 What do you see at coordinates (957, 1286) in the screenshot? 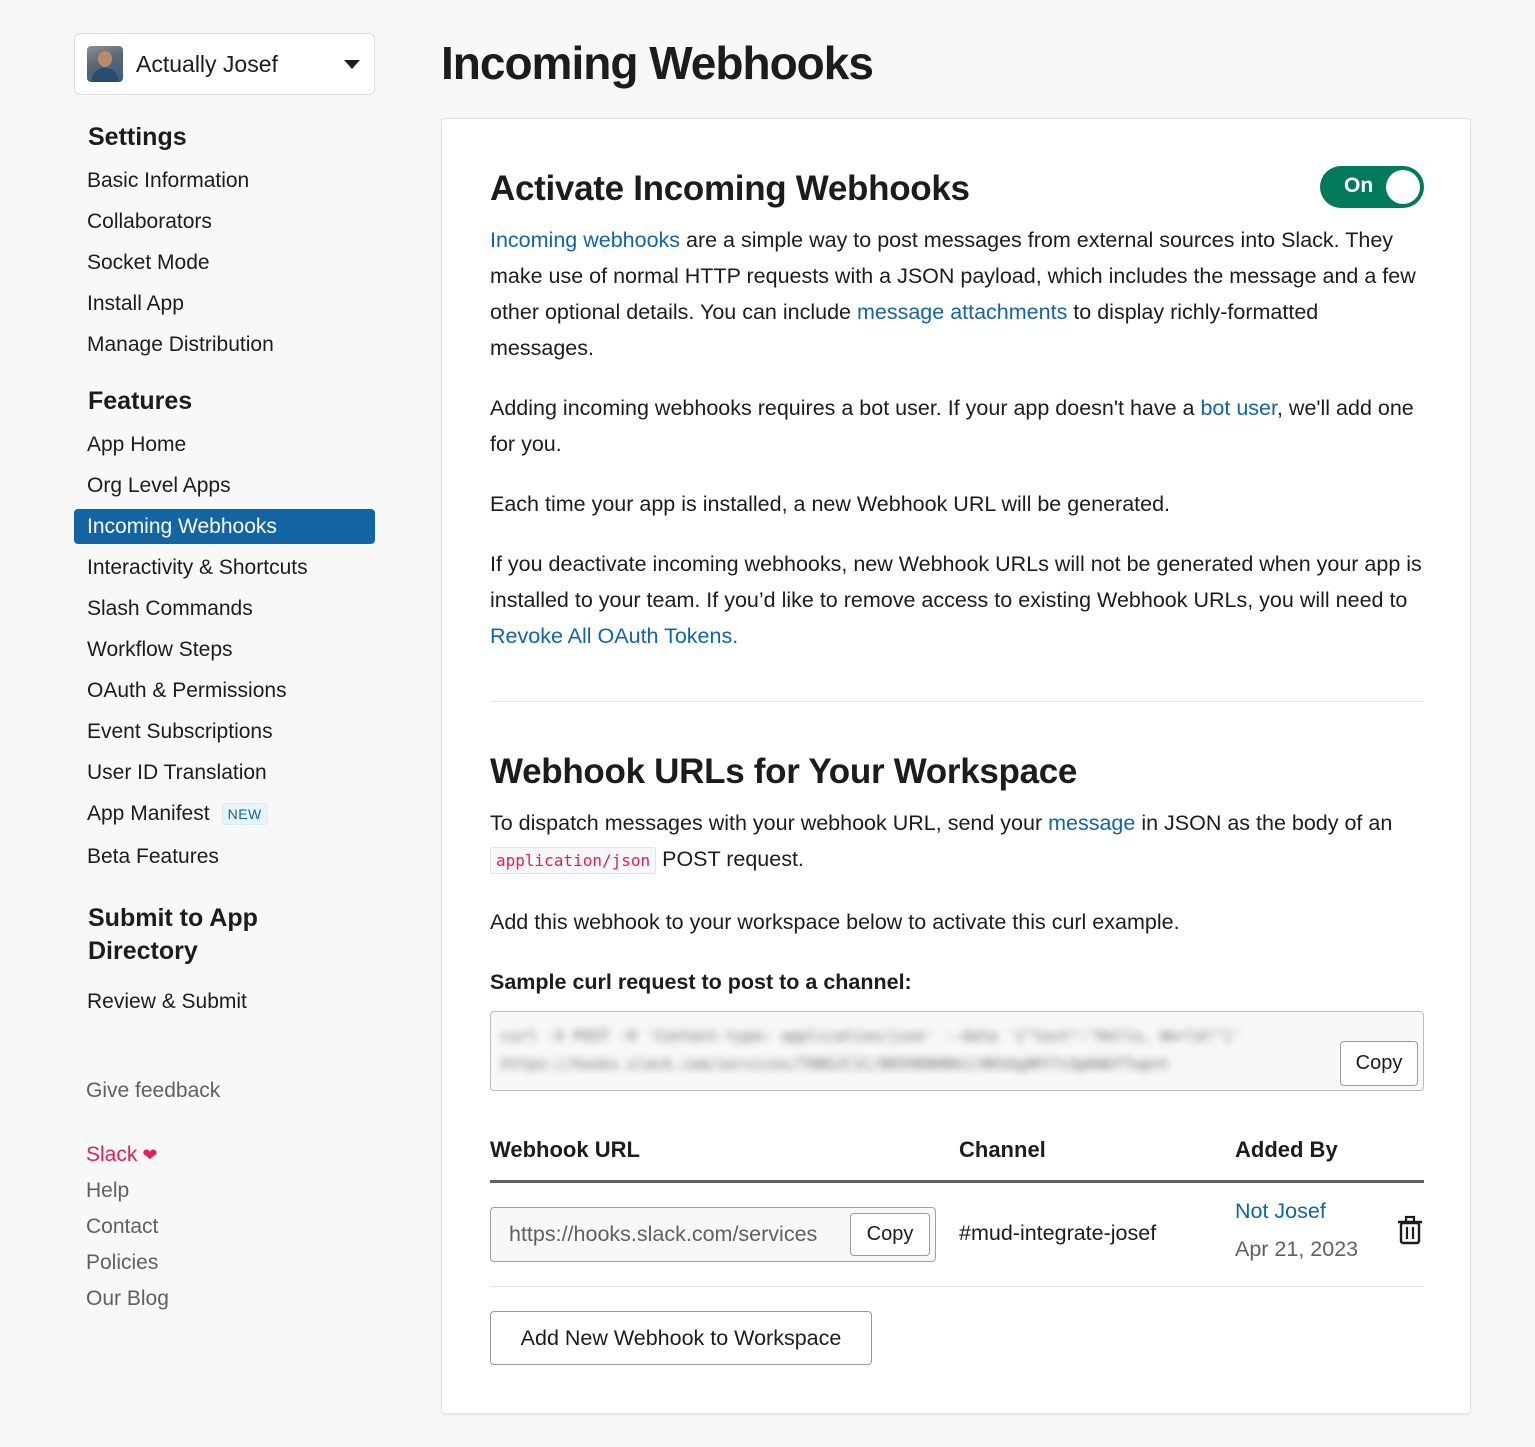
I see `table-row-divider` at bounding box center [957, 1286].